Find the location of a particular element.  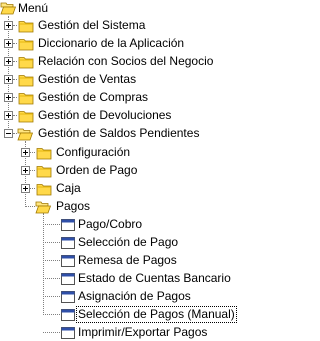

tree-label: Gestión de Compras is located at coordinates (93, 97).